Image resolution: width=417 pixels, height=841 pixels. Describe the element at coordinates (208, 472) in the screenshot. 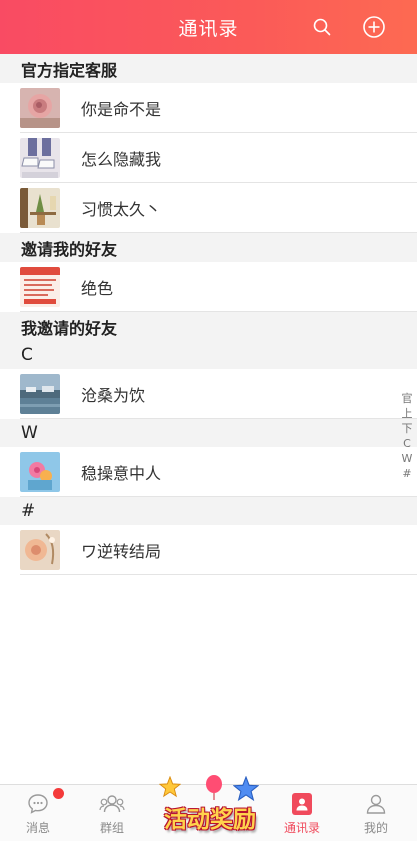

I see `contact-row: 稳操意中人` at that location.